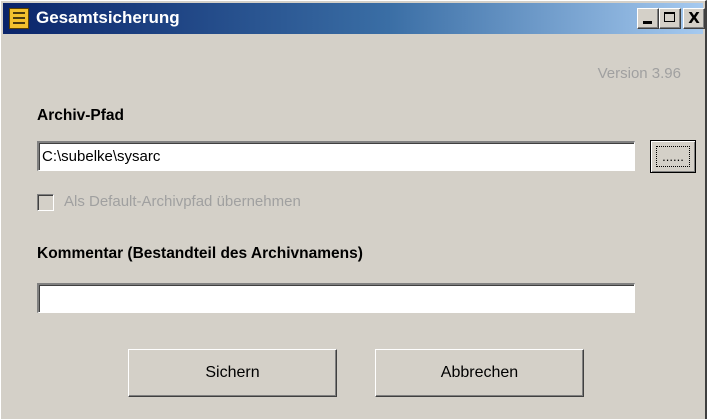  I want to click on comment-input, so click(336, 298).